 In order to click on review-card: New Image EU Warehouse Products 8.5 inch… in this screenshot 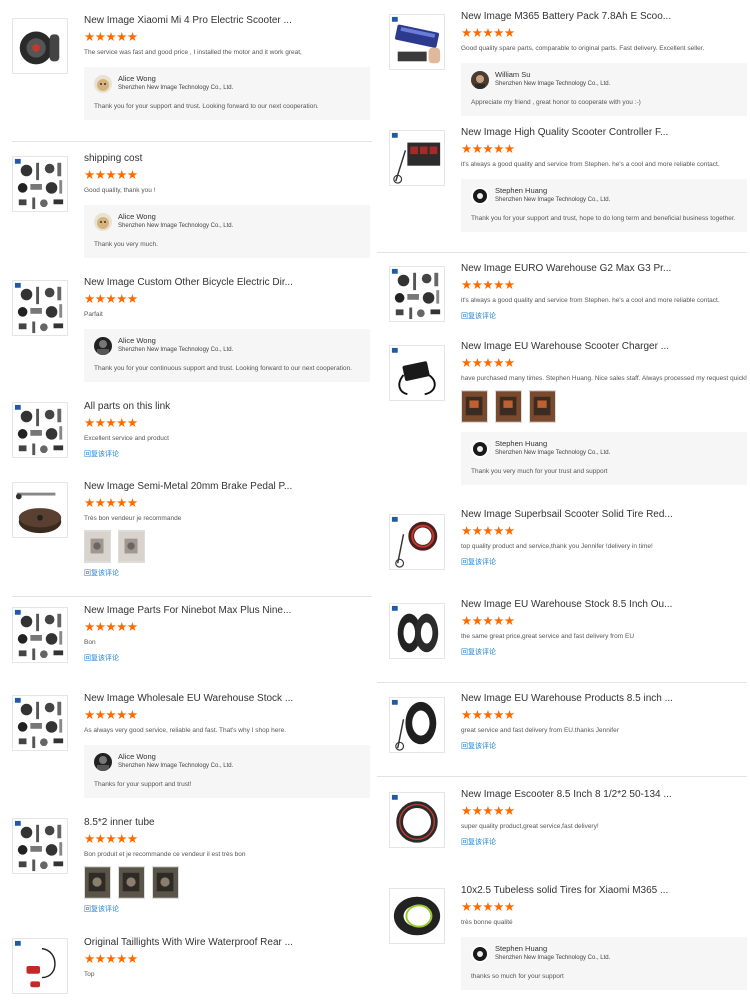, I will do `click(563, 722)`.